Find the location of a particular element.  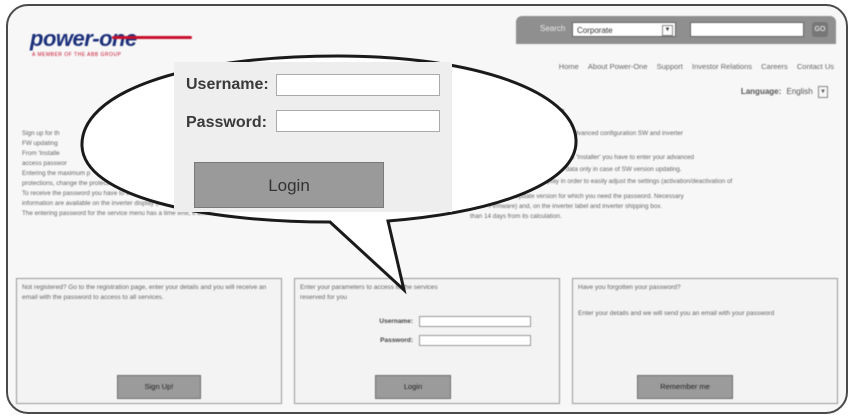

logo-tagline: A MEMBER OF THE ABB GROUP is located at coordinates (77, 55).